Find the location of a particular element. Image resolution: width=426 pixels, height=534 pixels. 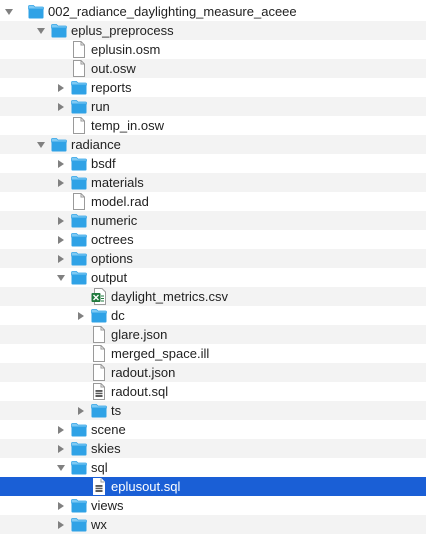

tree-item-label: materials is located at coordinates (117, 182).